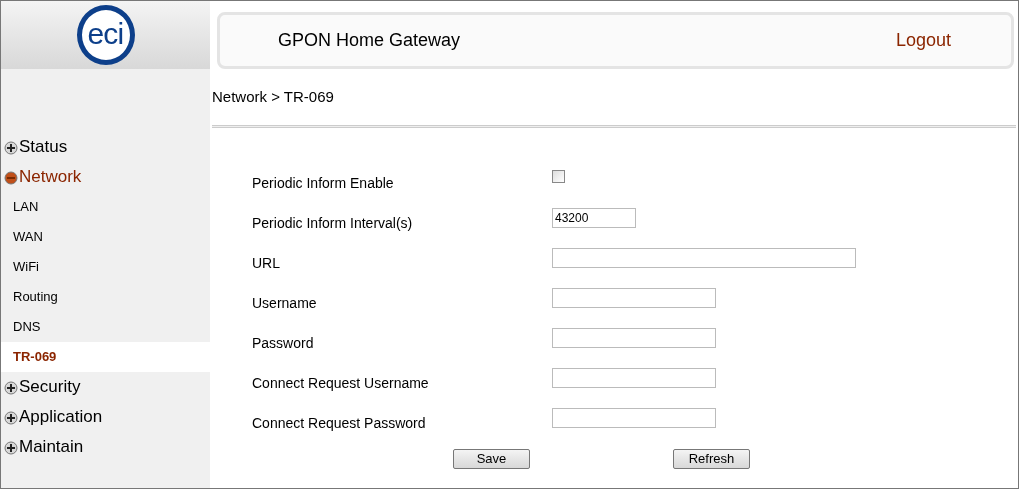 Image resolution: width=1019 pixels, height=489 pixels. What do you see at coordinates (105, 177) in the screenshot?
I see `menu-item: Network` at bounding box center [105, 177].